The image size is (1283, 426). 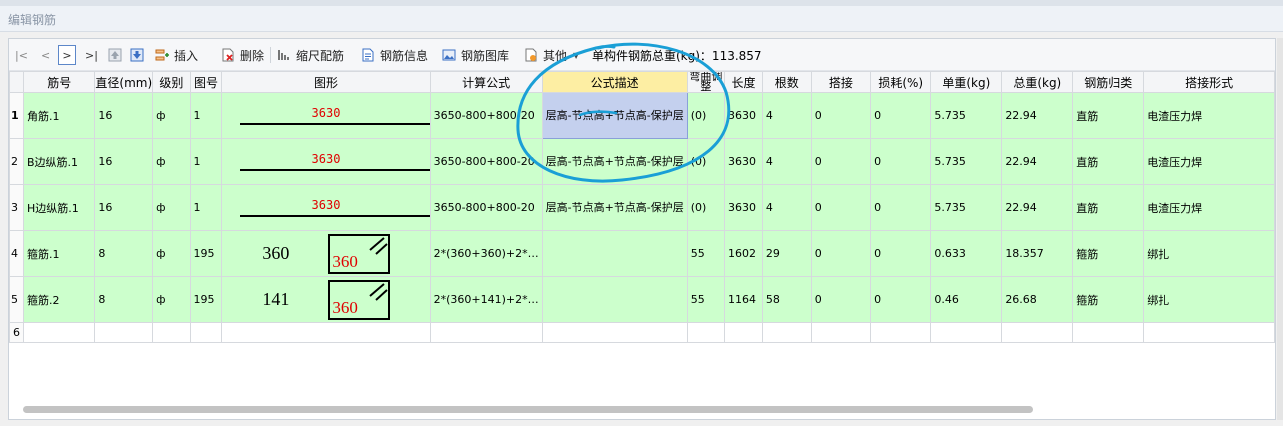 I want to click on insert-button: 插入, so click(x=176, y=55).